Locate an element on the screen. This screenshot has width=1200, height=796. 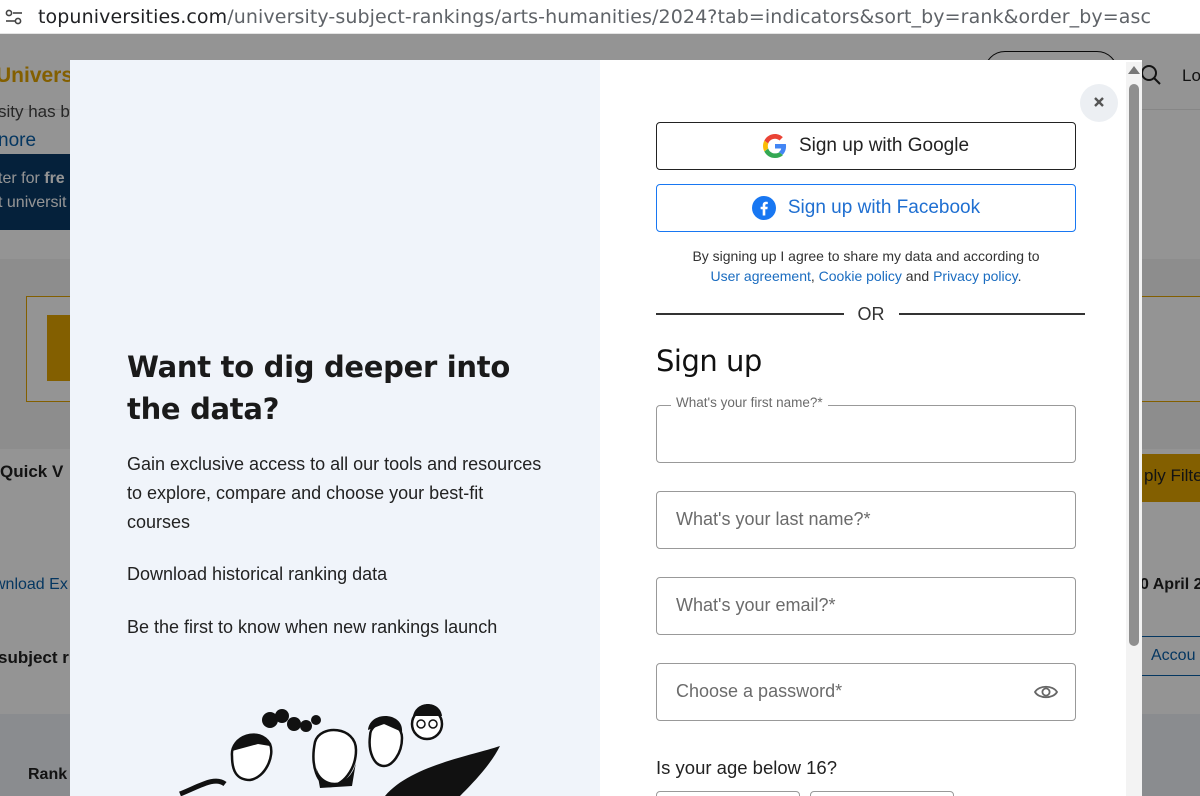
close-icon is located at coordinates (1099, 103).